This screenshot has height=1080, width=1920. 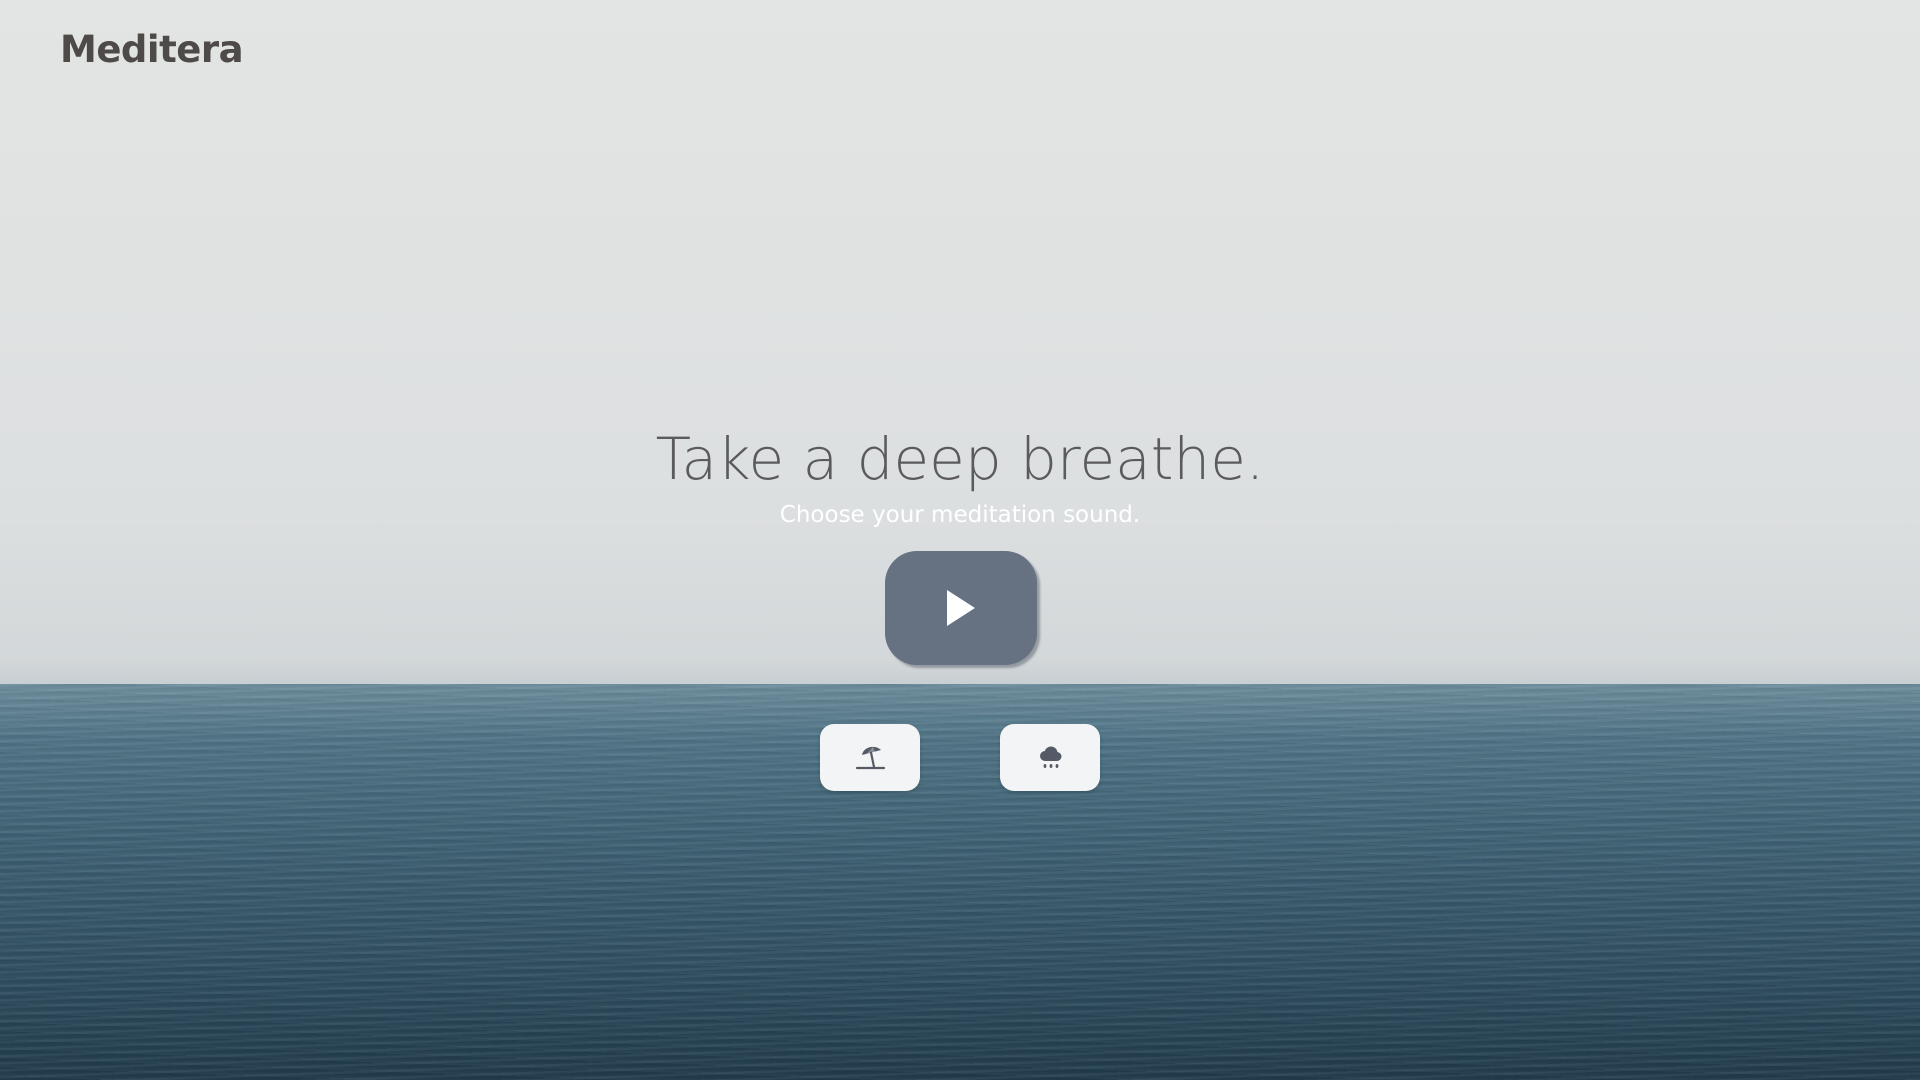 What do you see at coordinates (152, 49) in the screenshot?
I see `brand-logo: Meditera` at bounding box center [152, 49].